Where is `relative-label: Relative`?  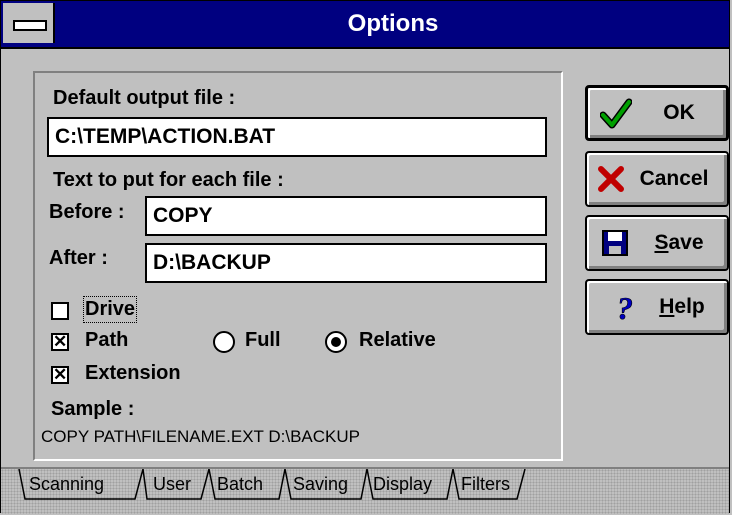 relative-label: Relative is located at coordinates (397, 340).